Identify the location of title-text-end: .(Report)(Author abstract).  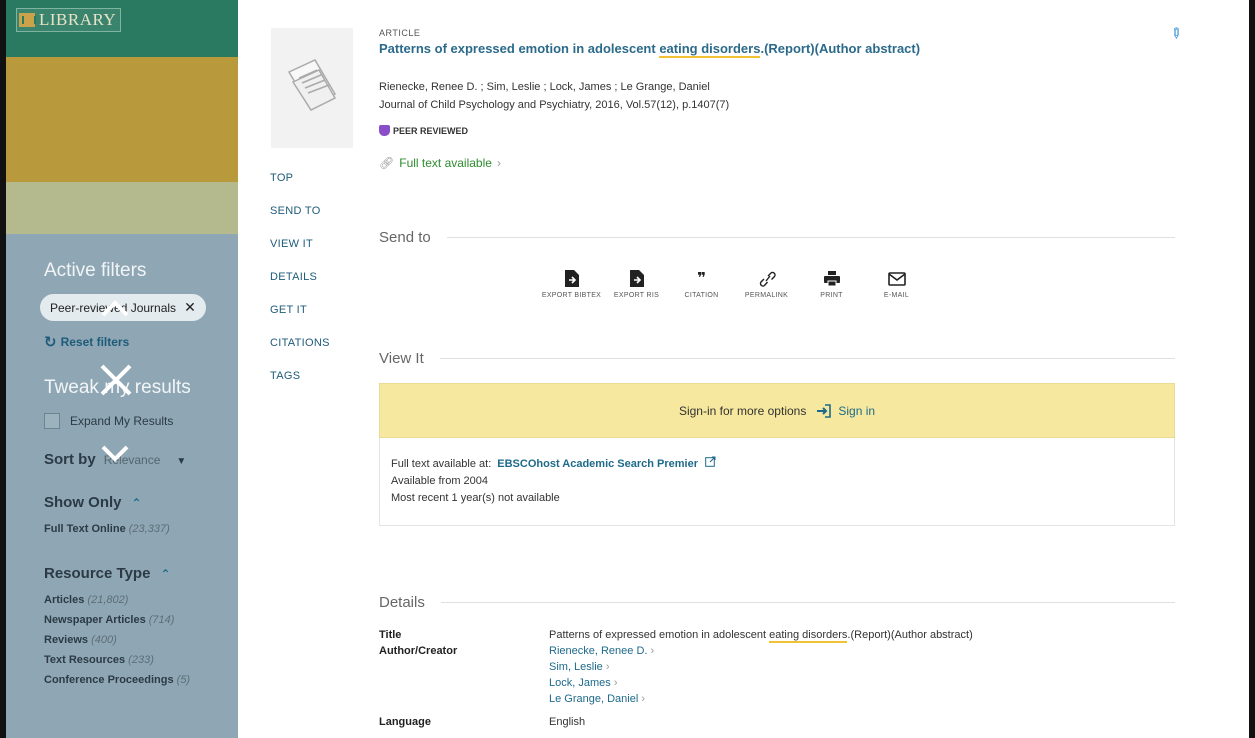
(910, 635).